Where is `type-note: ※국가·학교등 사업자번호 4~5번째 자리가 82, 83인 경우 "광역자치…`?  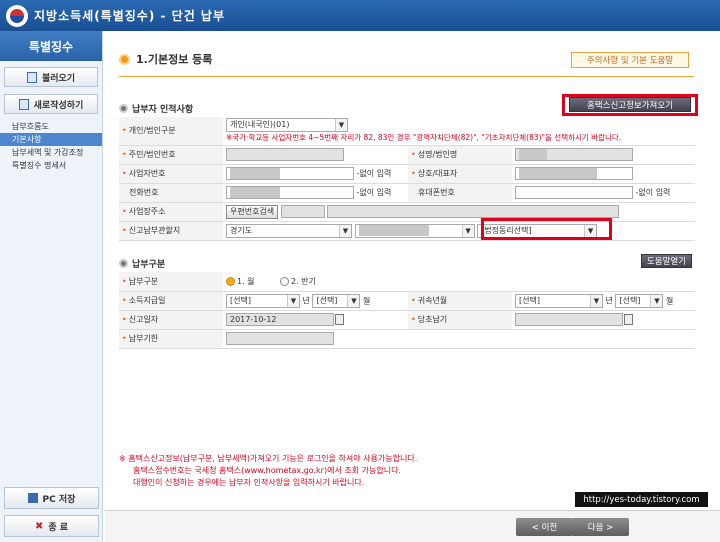 type-note: ※국가·학교등 사업자번호 4~5번째 자리가 82, 83인 경우 "광역자치… is located at coordinates (424, 138).